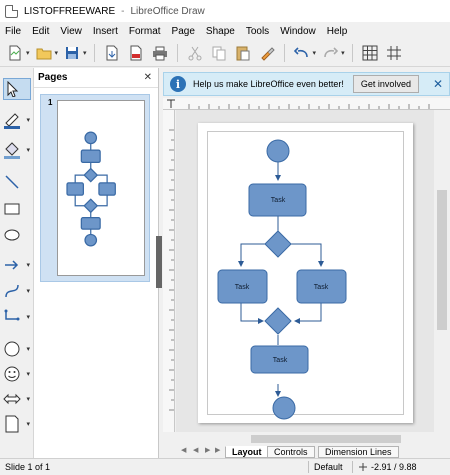 This screenshot has height=475, width=450. I want to click on printer-icon, so click(159, 53).